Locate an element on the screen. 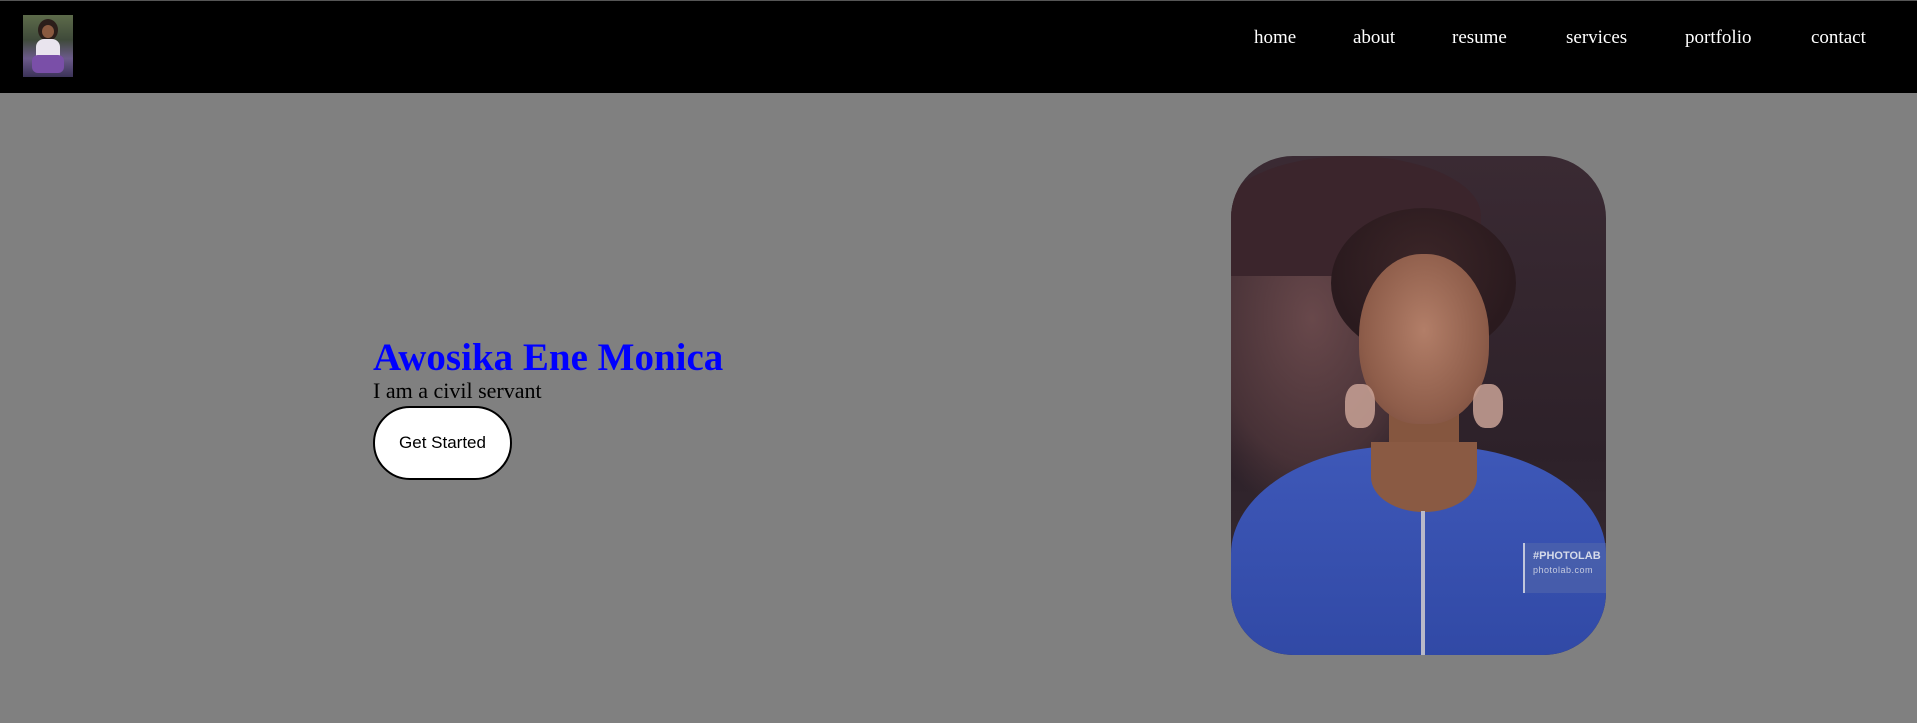 The width and height of the screenshot is (1917, 723). nav-link-contact: contact is located at coordinates (1838, 38).